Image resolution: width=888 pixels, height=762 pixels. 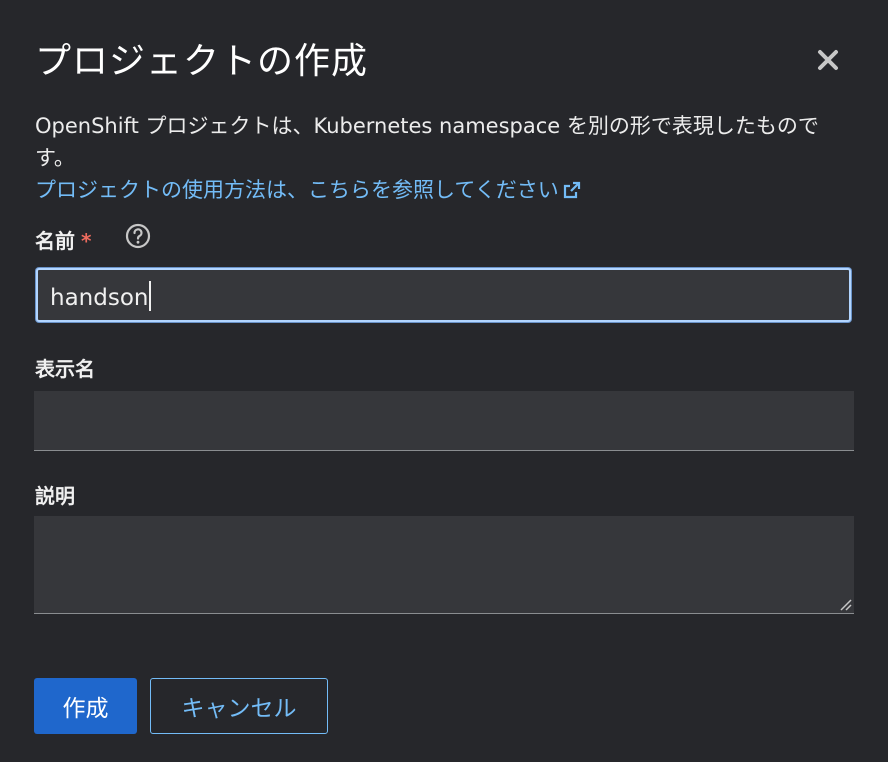 I want to click on description-textarea, so click(x=444, y=565).